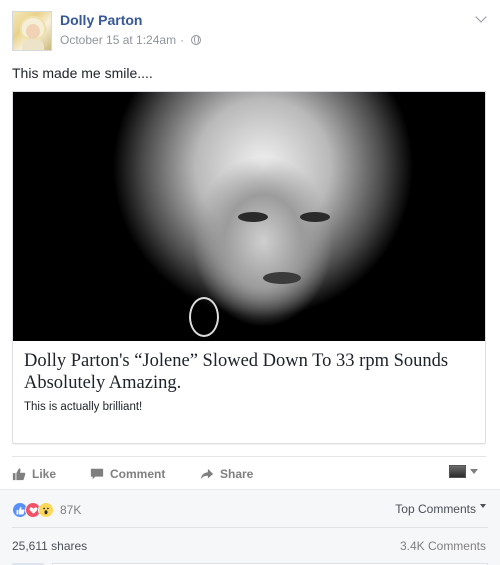 The height and width of the screenshot is (565, 500). I want to click on wow-reaction-icon, so click(46, 510).